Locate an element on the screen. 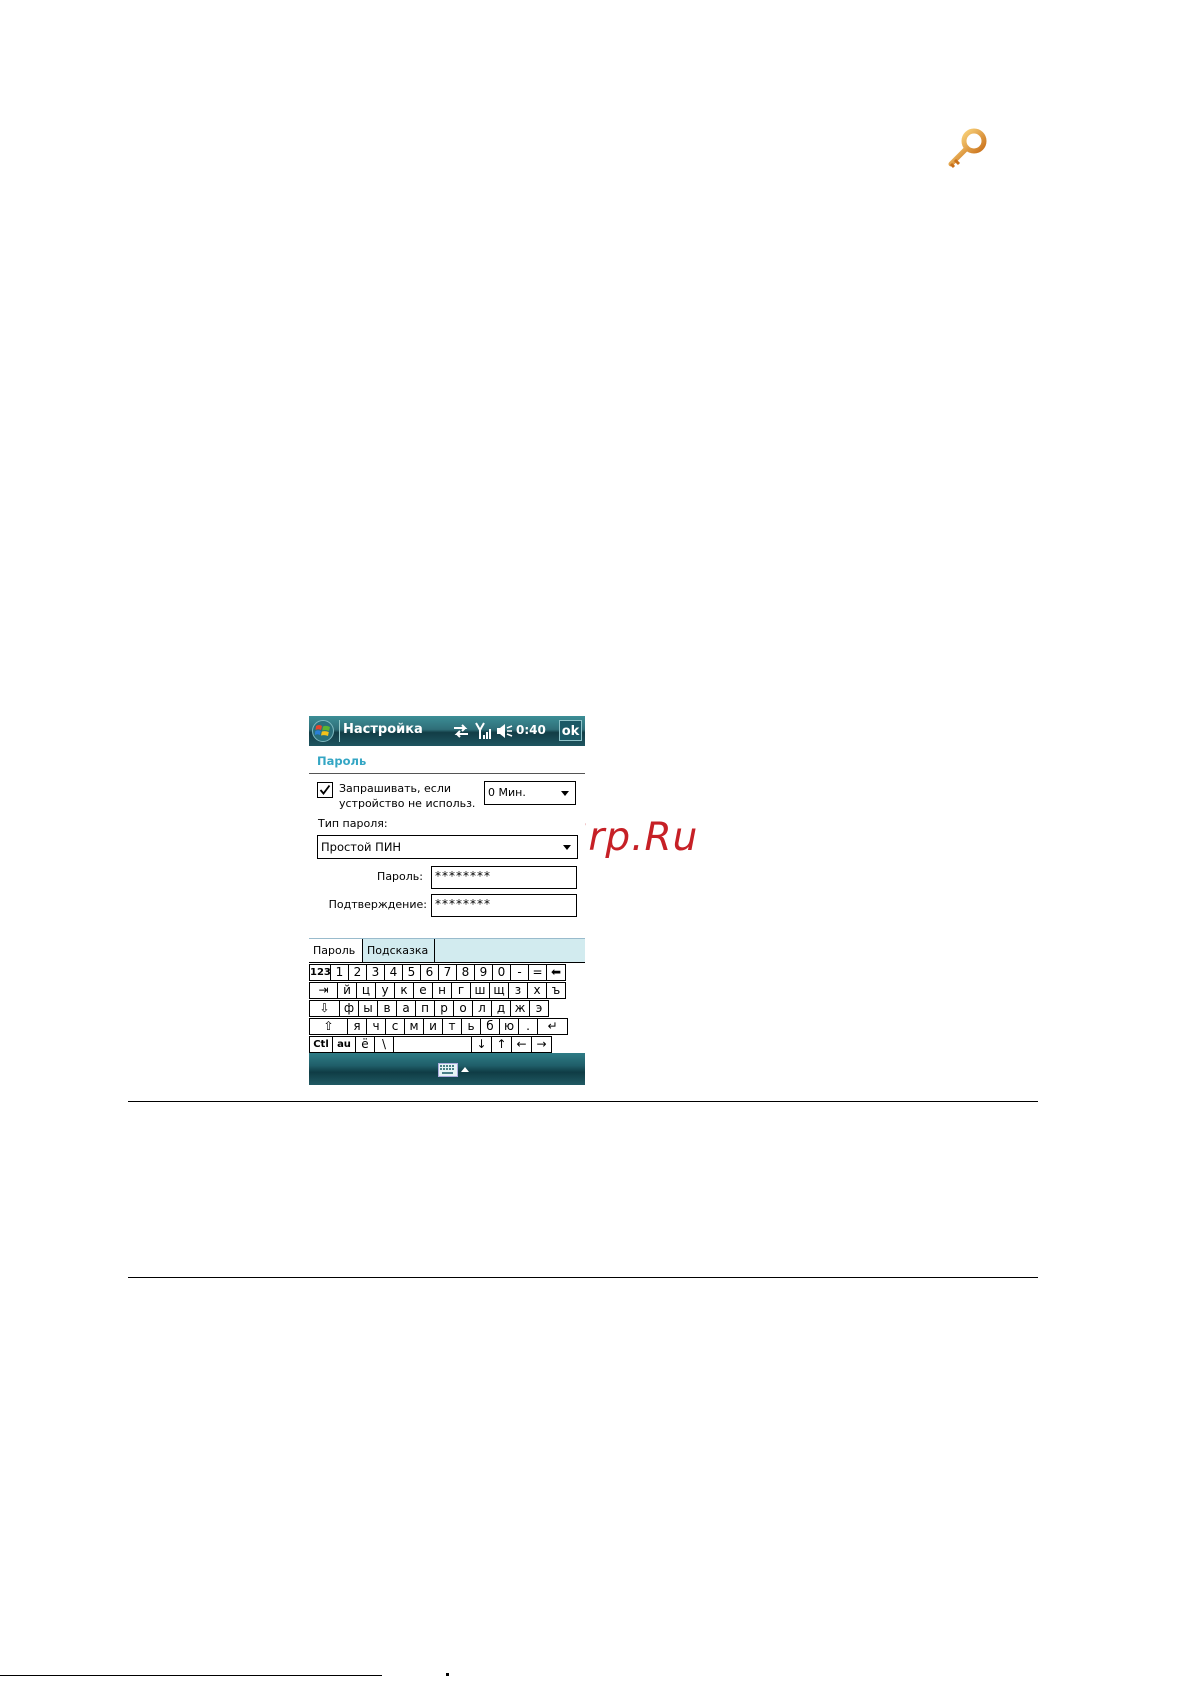  footnote-mark is located at coordinates (447, 1674).